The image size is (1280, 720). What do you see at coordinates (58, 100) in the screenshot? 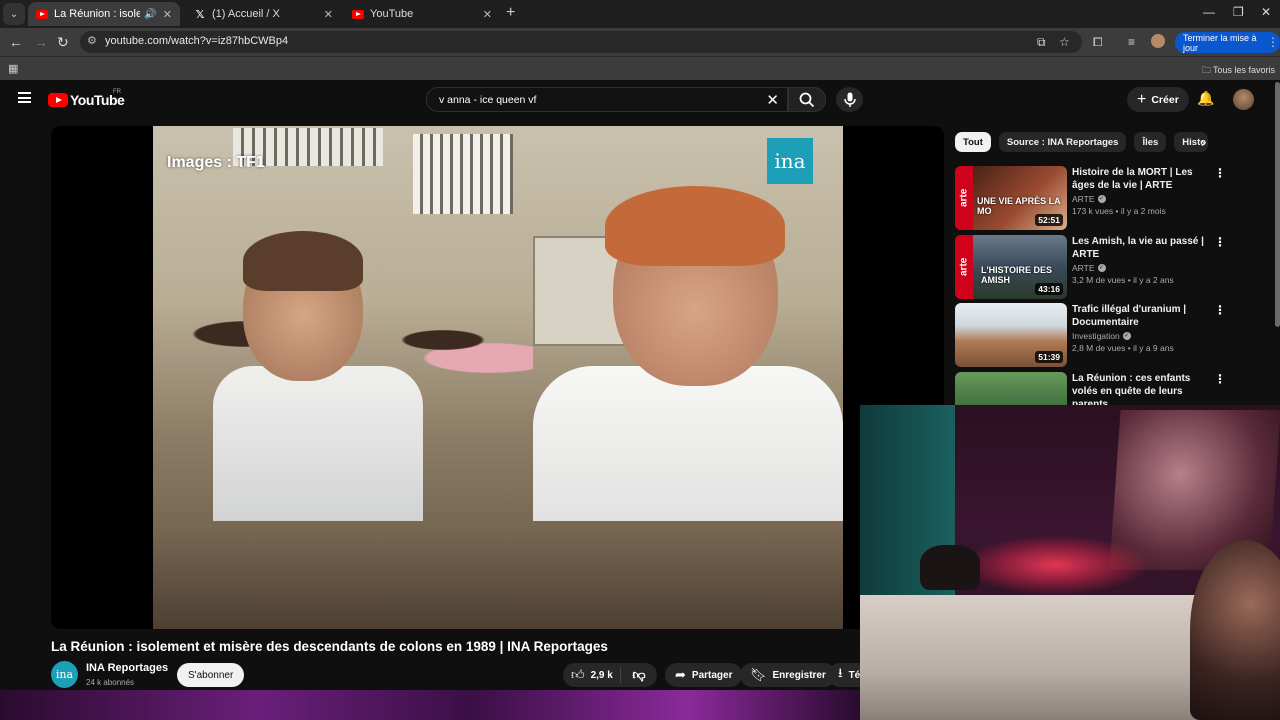
I see `youtube-logo-icon` at bounding box center [58, 100].